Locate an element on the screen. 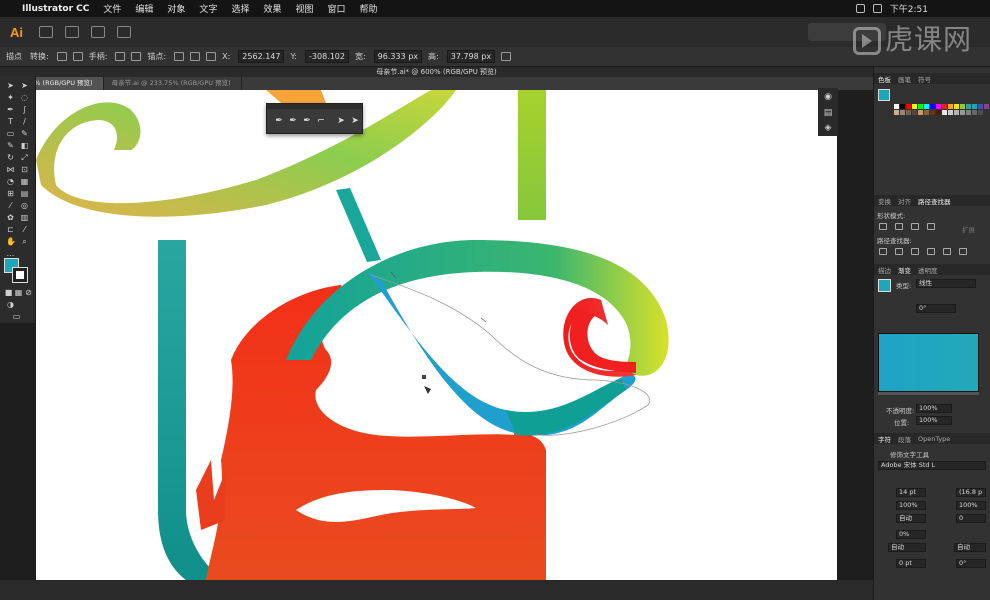 The image size is (990, 600). menu-clock: 下午2:51 is located at coordinates (909, 8).